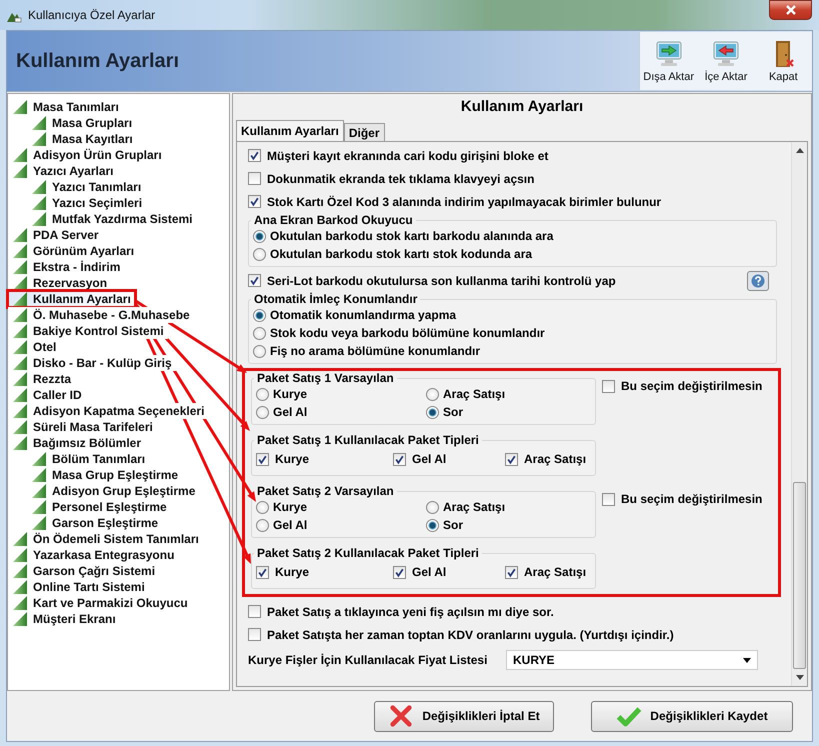  I want to click on tab: Kullanım Ayarları, so click(290, 130).